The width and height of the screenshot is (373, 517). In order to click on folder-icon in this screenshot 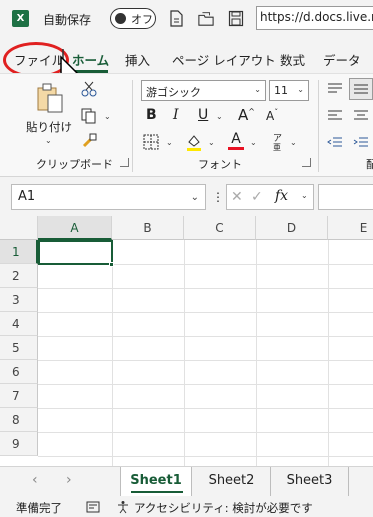, I will do `click(206, 18)`.